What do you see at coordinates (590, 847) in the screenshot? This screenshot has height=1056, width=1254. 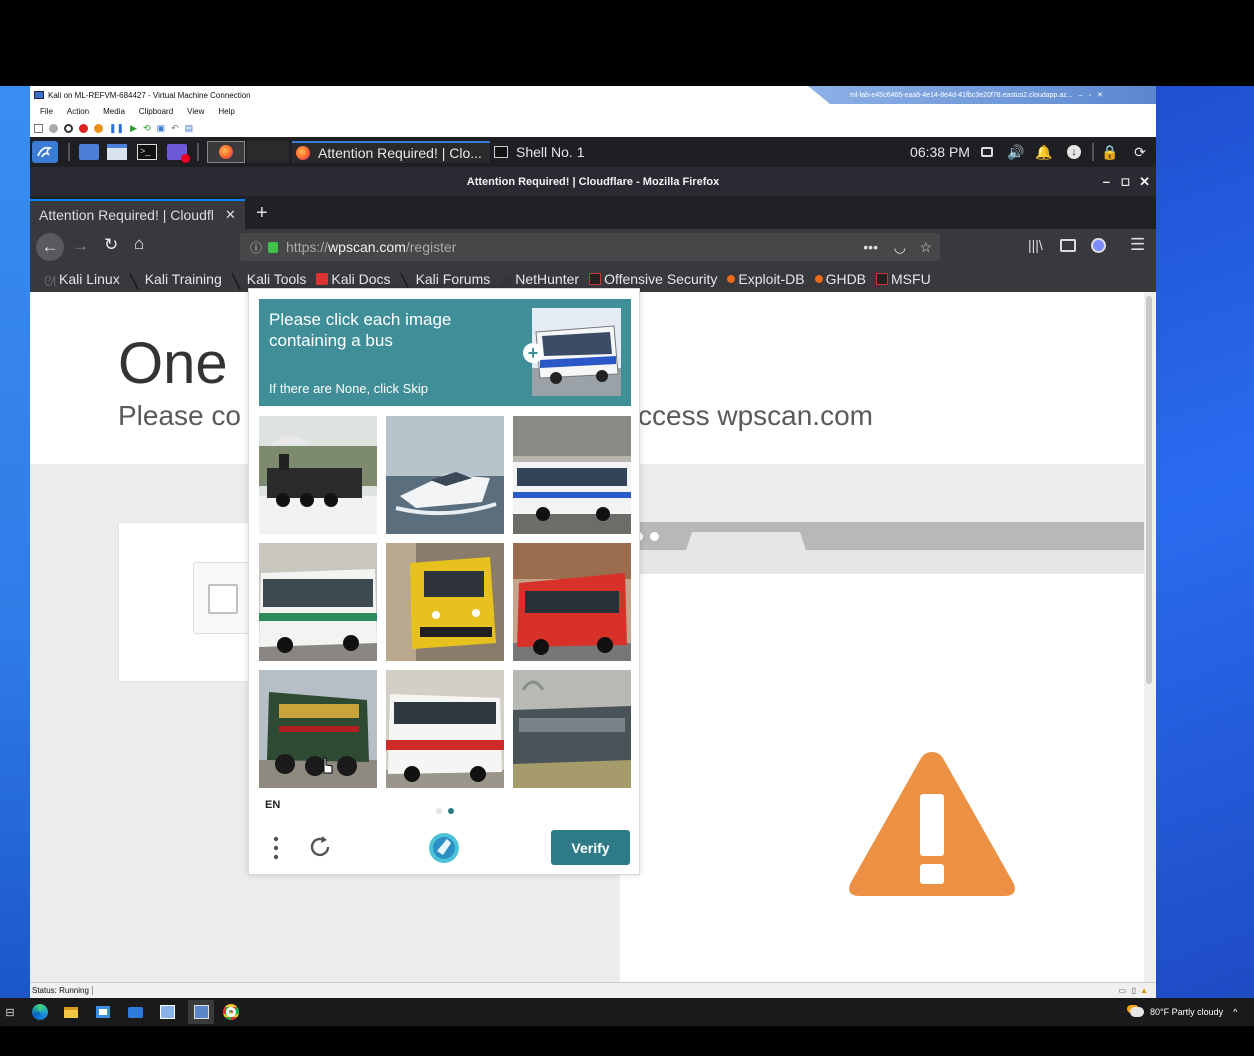 I see `verify-button: Verify` at bounding box center [590, 847].